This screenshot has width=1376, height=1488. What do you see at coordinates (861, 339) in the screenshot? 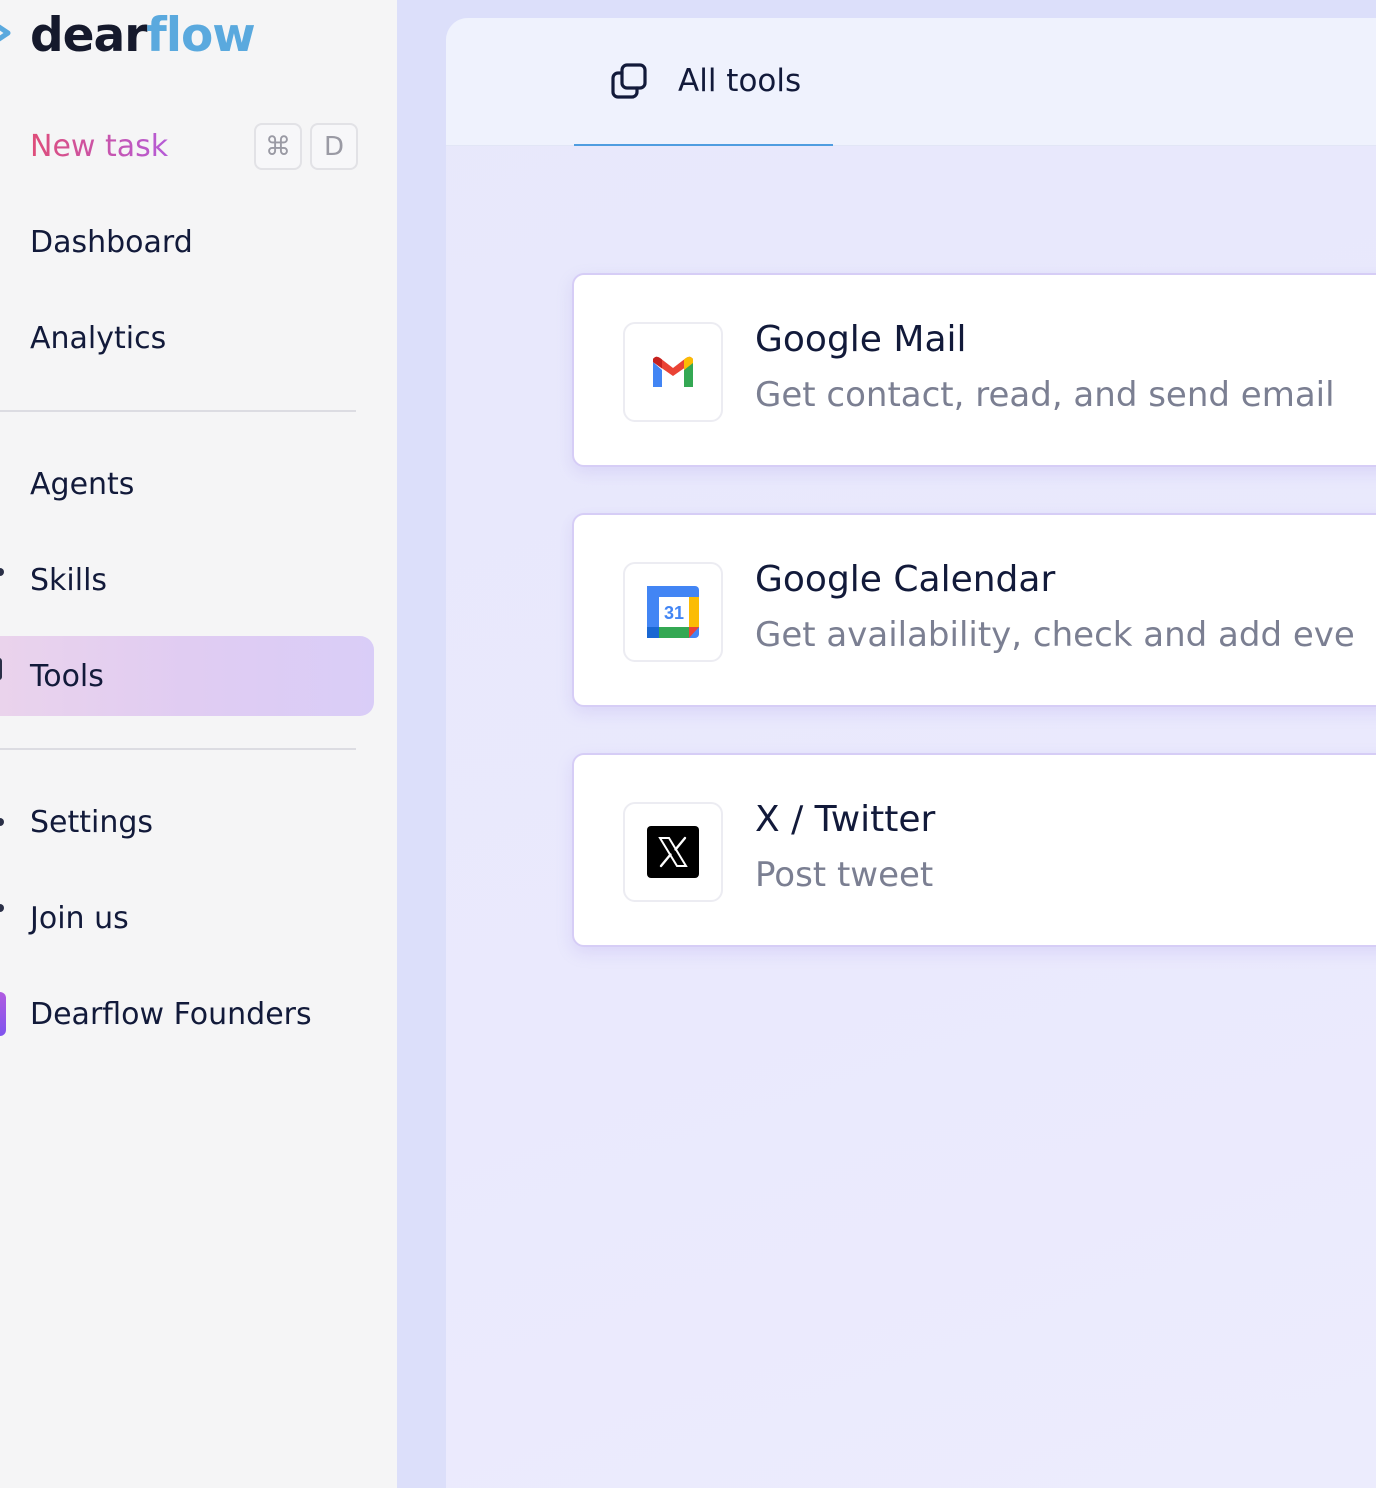
I see `tool-title: Google Mail` at bounding box center [861, 339].